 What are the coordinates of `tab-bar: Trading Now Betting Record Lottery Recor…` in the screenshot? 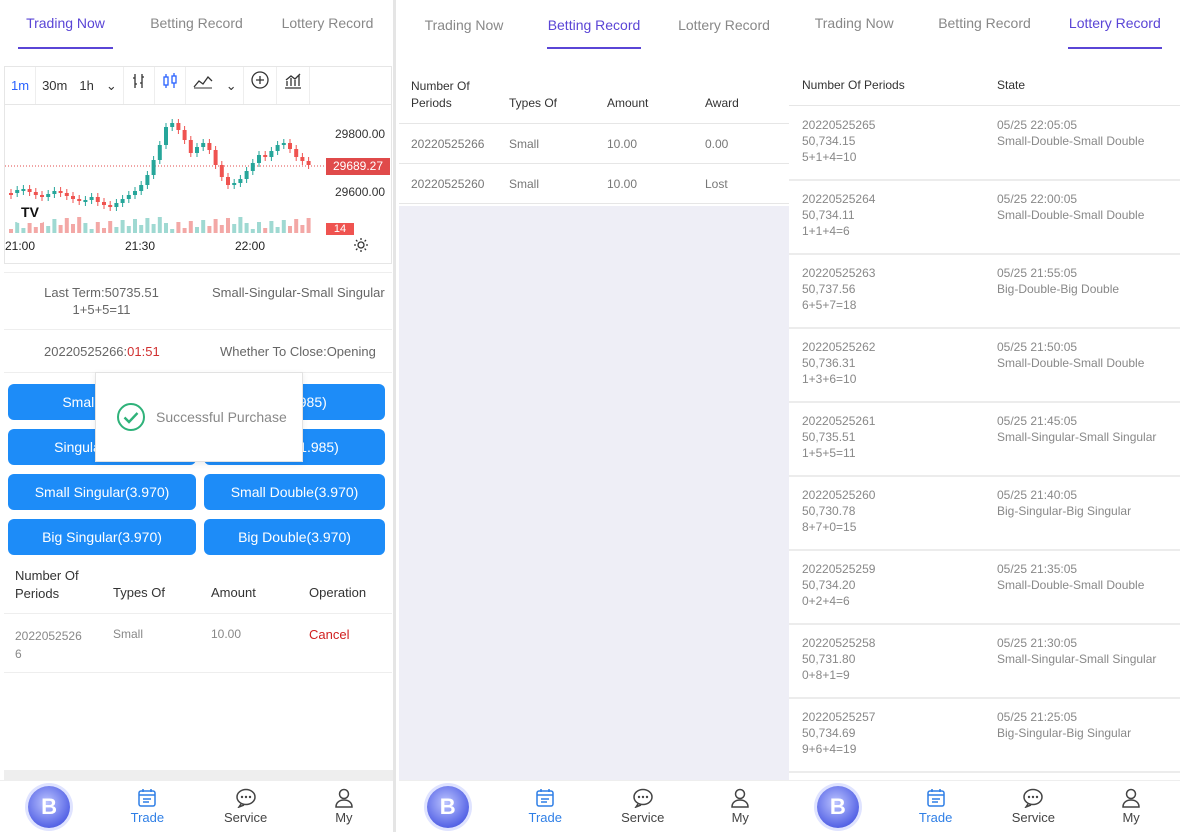 It's located at (196, 26).